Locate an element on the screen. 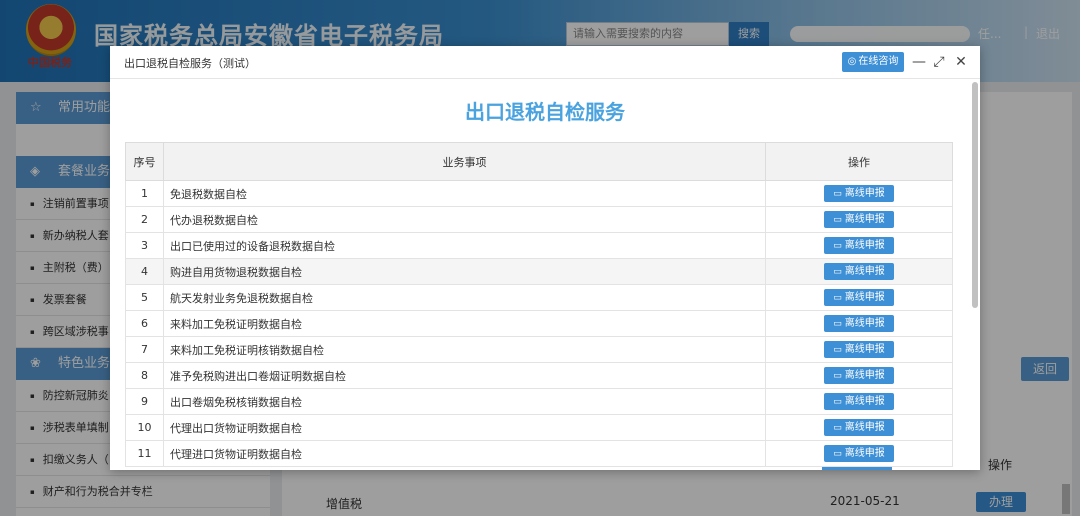  row-item-name: 免退税数据自检 is located at coordinates (464, 193).